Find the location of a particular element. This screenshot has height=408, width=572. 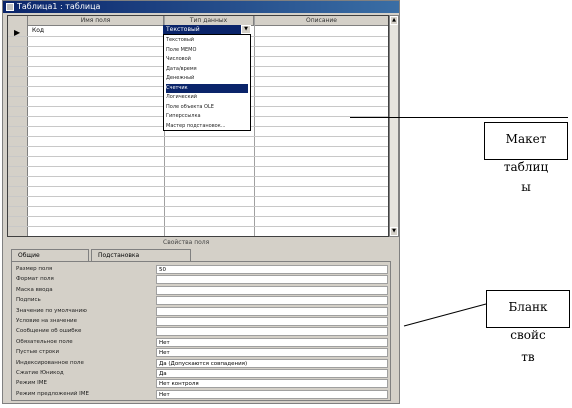

property-label: Условие на значение is located at coordinates (46, 321).